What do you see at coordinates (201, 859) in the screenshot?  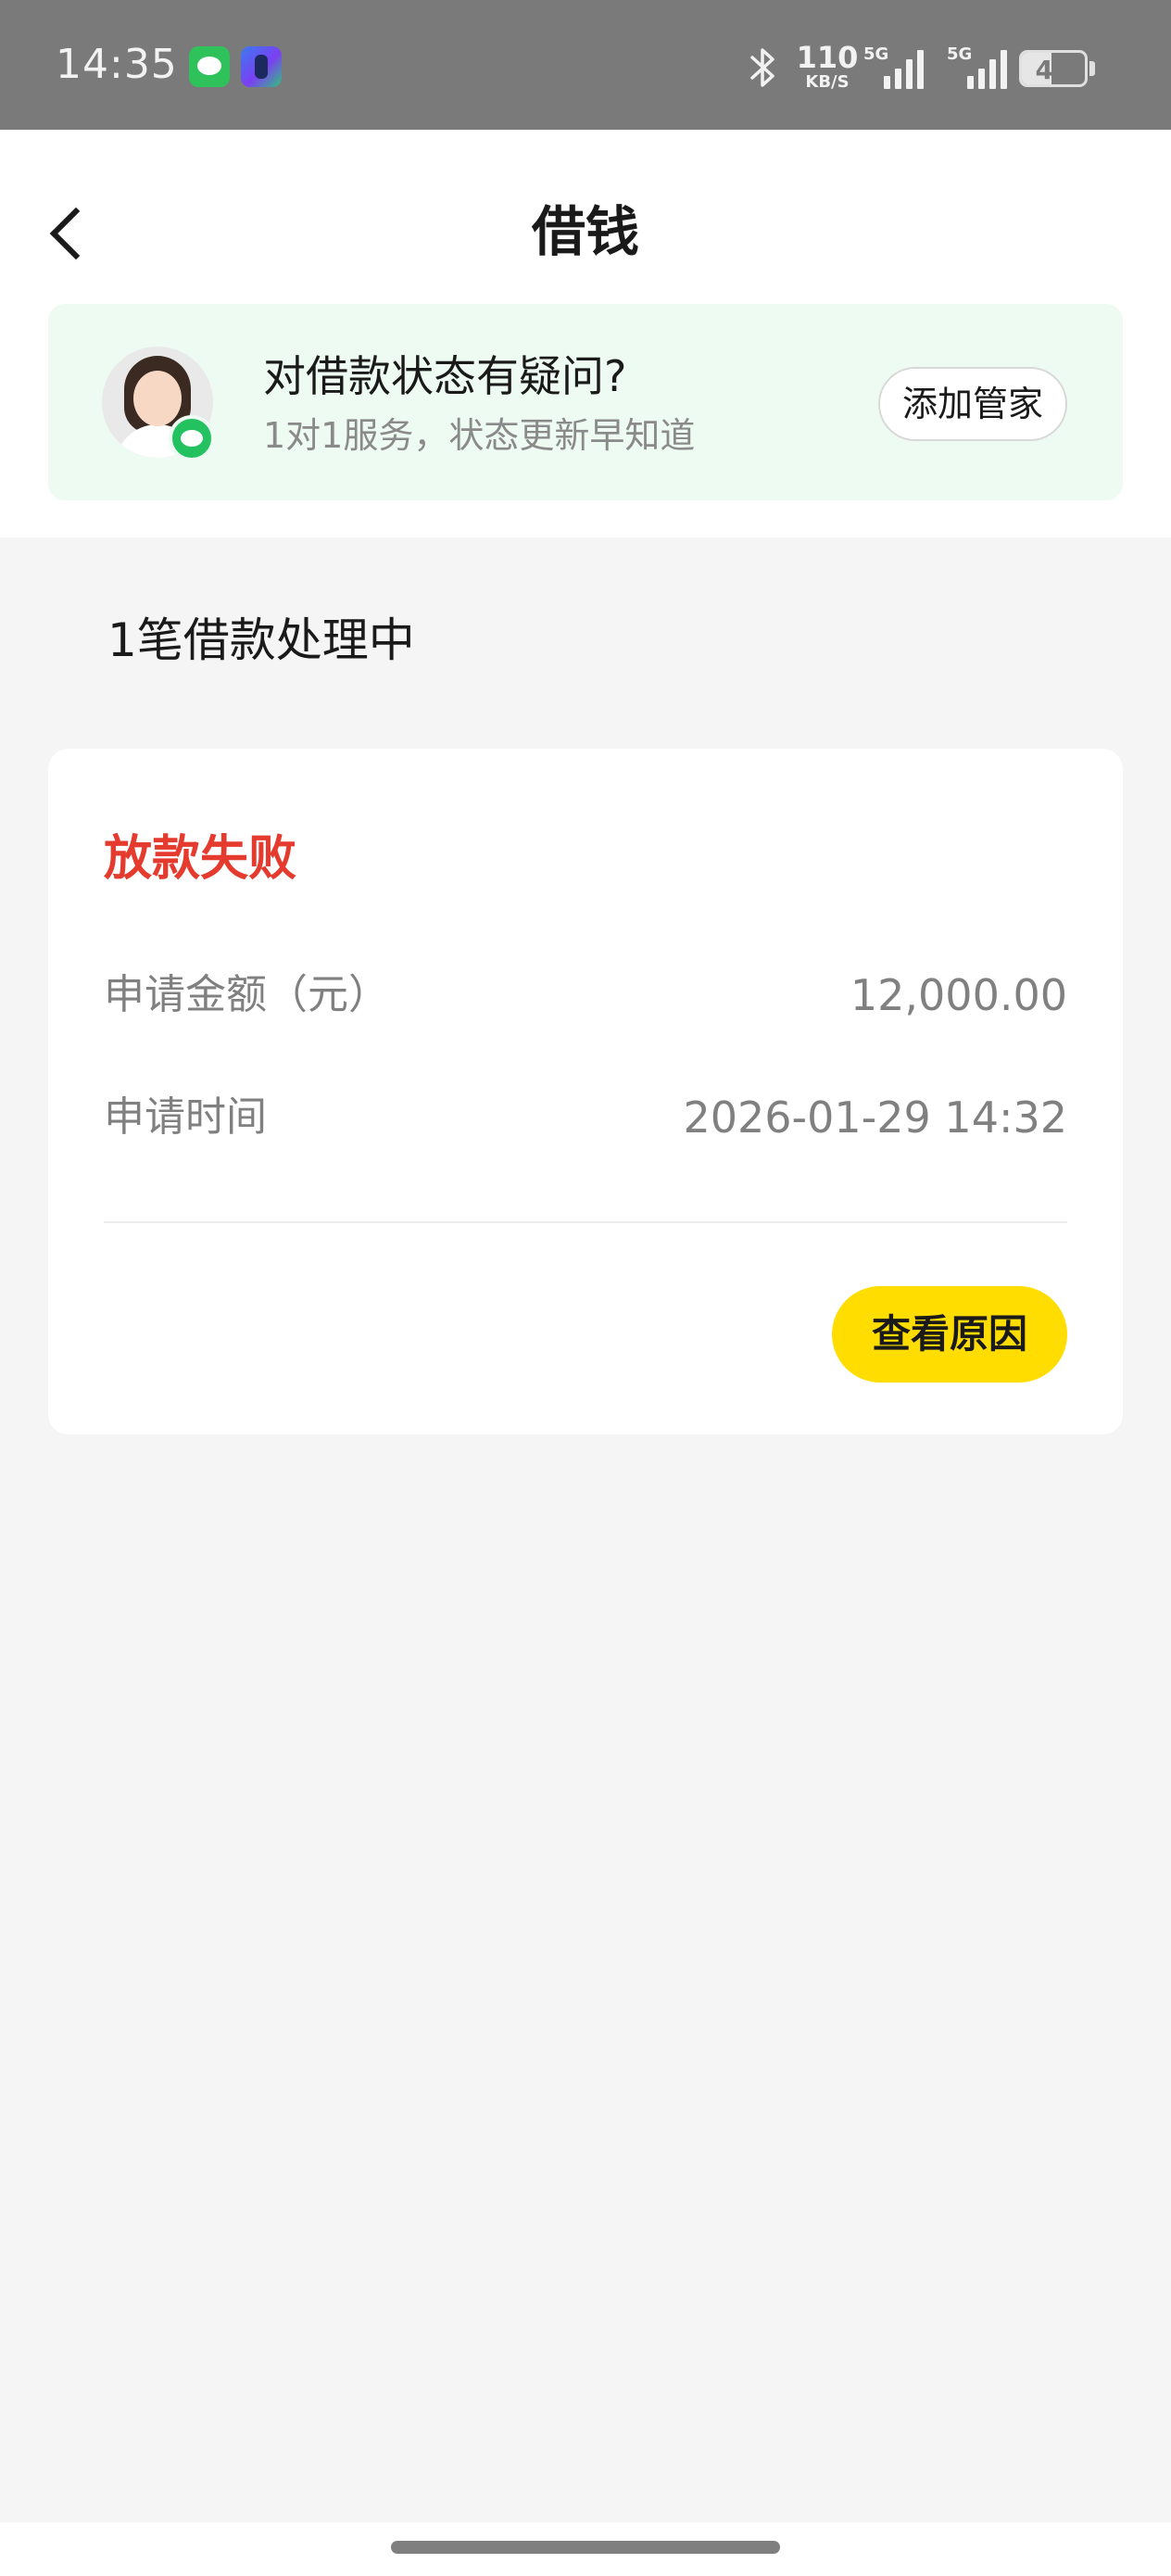 I see `loan-status: 放款失败` at bounding box center [201, 859].